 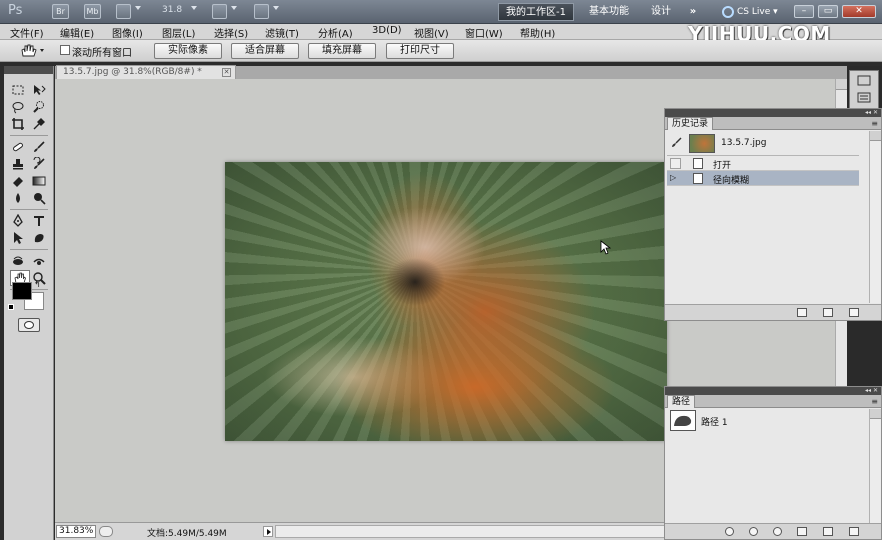 I want to click on blur-tool, so click(x=18, y=198).